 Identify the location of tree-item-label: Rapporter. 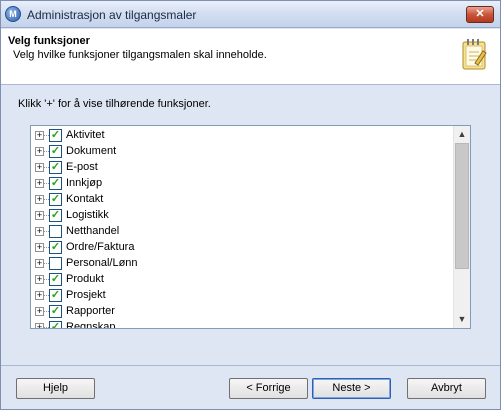
(90, 311).